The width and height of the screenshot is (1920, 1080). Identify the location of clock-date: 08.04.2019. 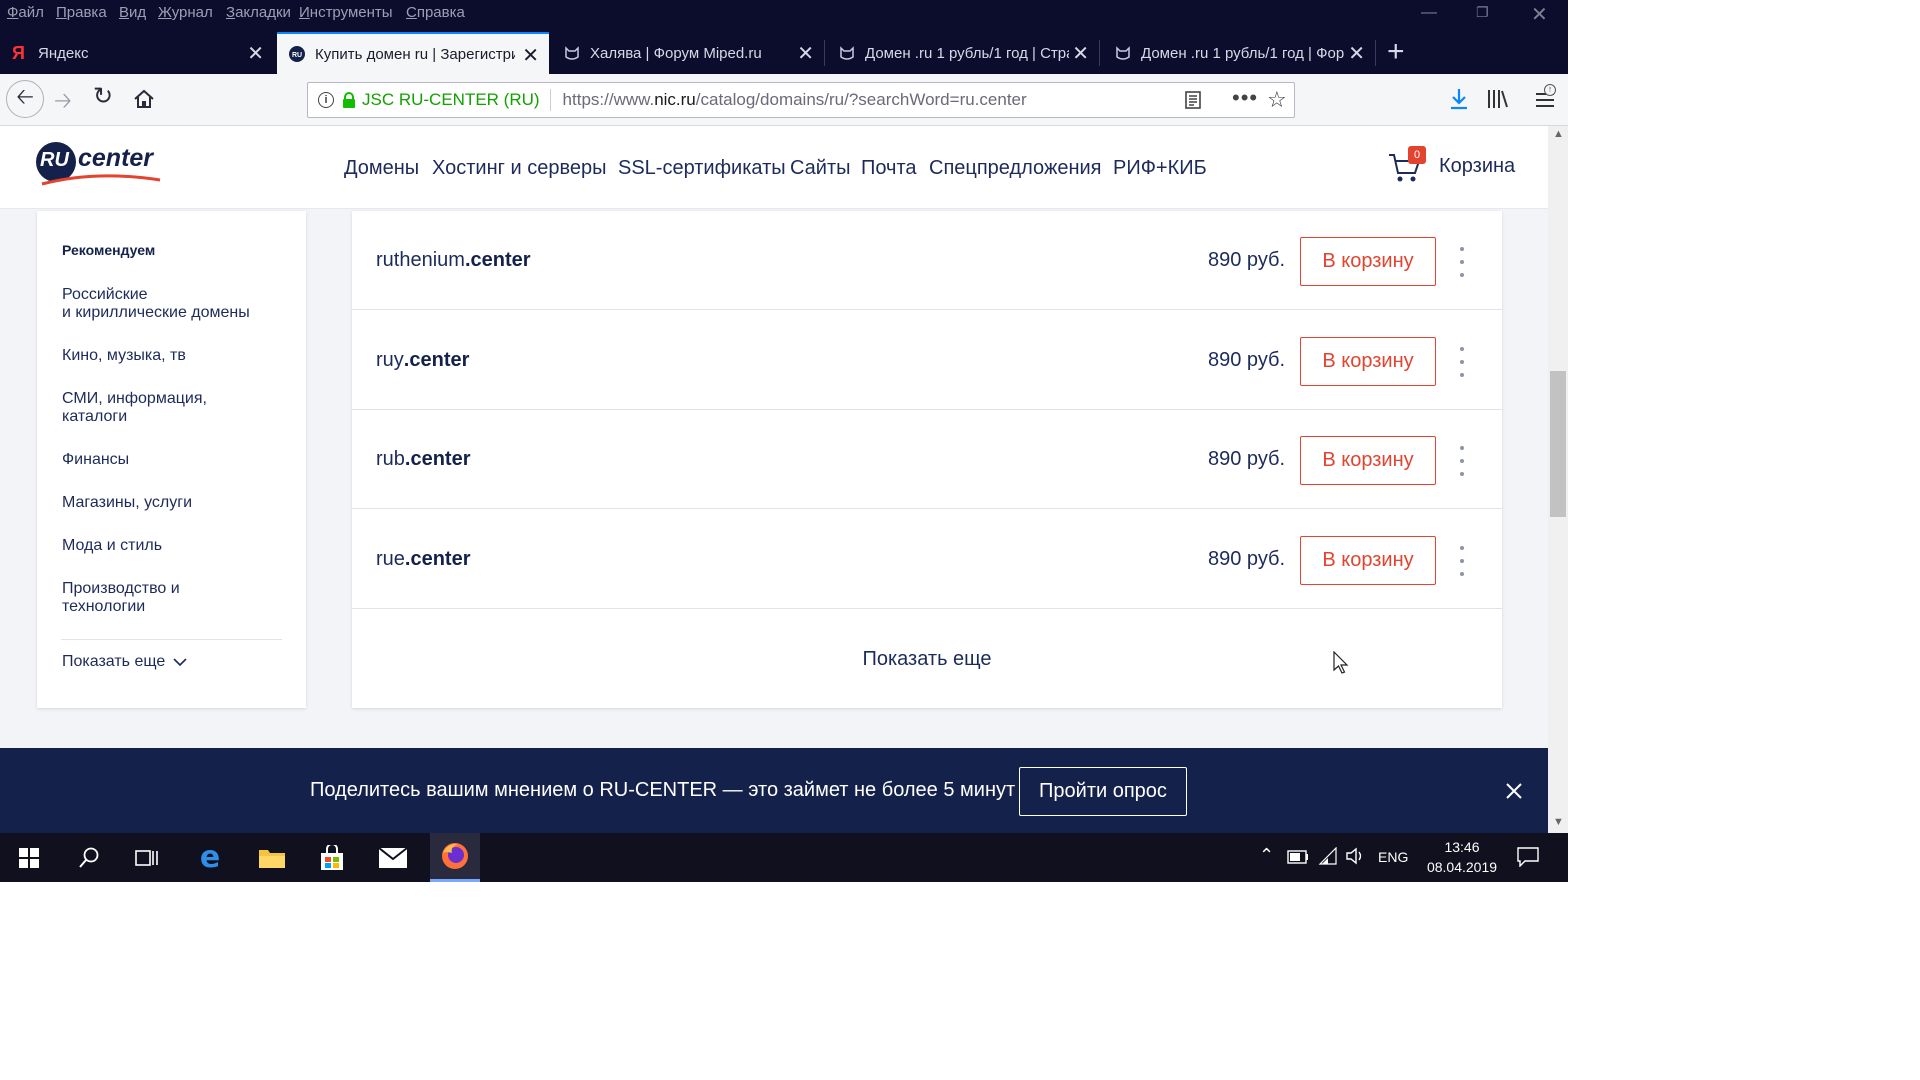
(1462, 867).